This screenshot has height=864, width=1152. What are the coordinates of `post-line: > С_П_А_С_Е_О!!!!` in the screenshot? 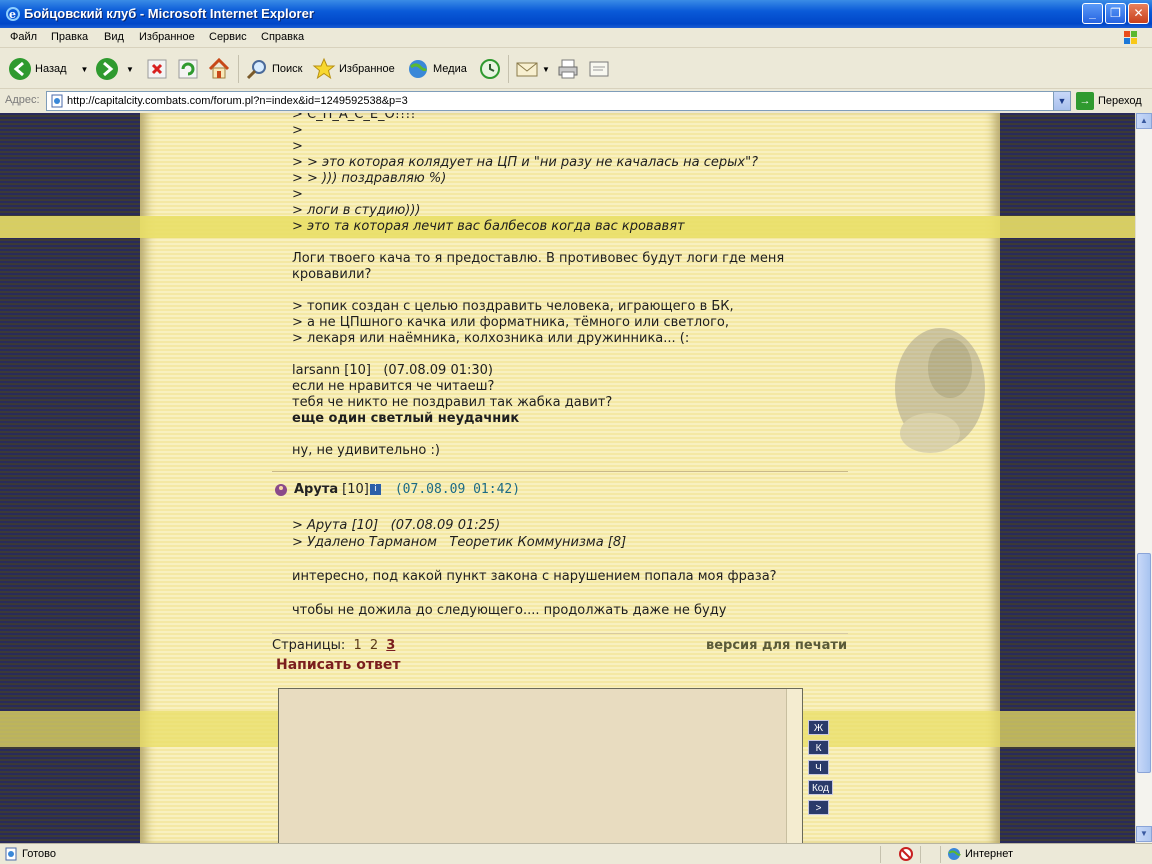 It's located at (354, 117).